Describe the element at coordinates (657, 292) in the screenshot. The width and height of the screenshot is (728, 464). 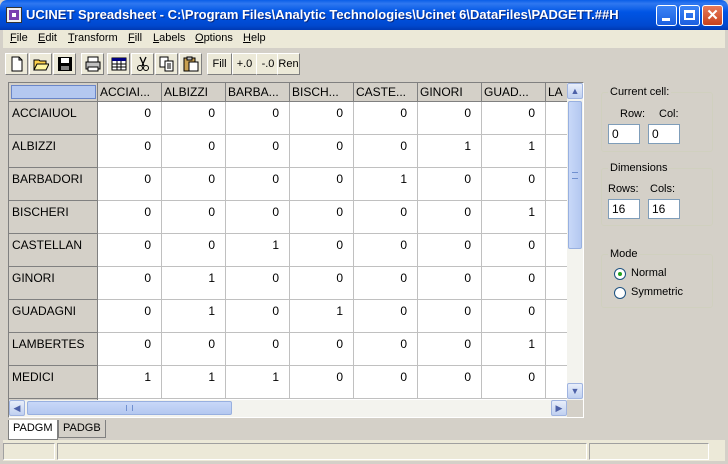
I see `mode-symmetric-label: Symmetric` at that location.